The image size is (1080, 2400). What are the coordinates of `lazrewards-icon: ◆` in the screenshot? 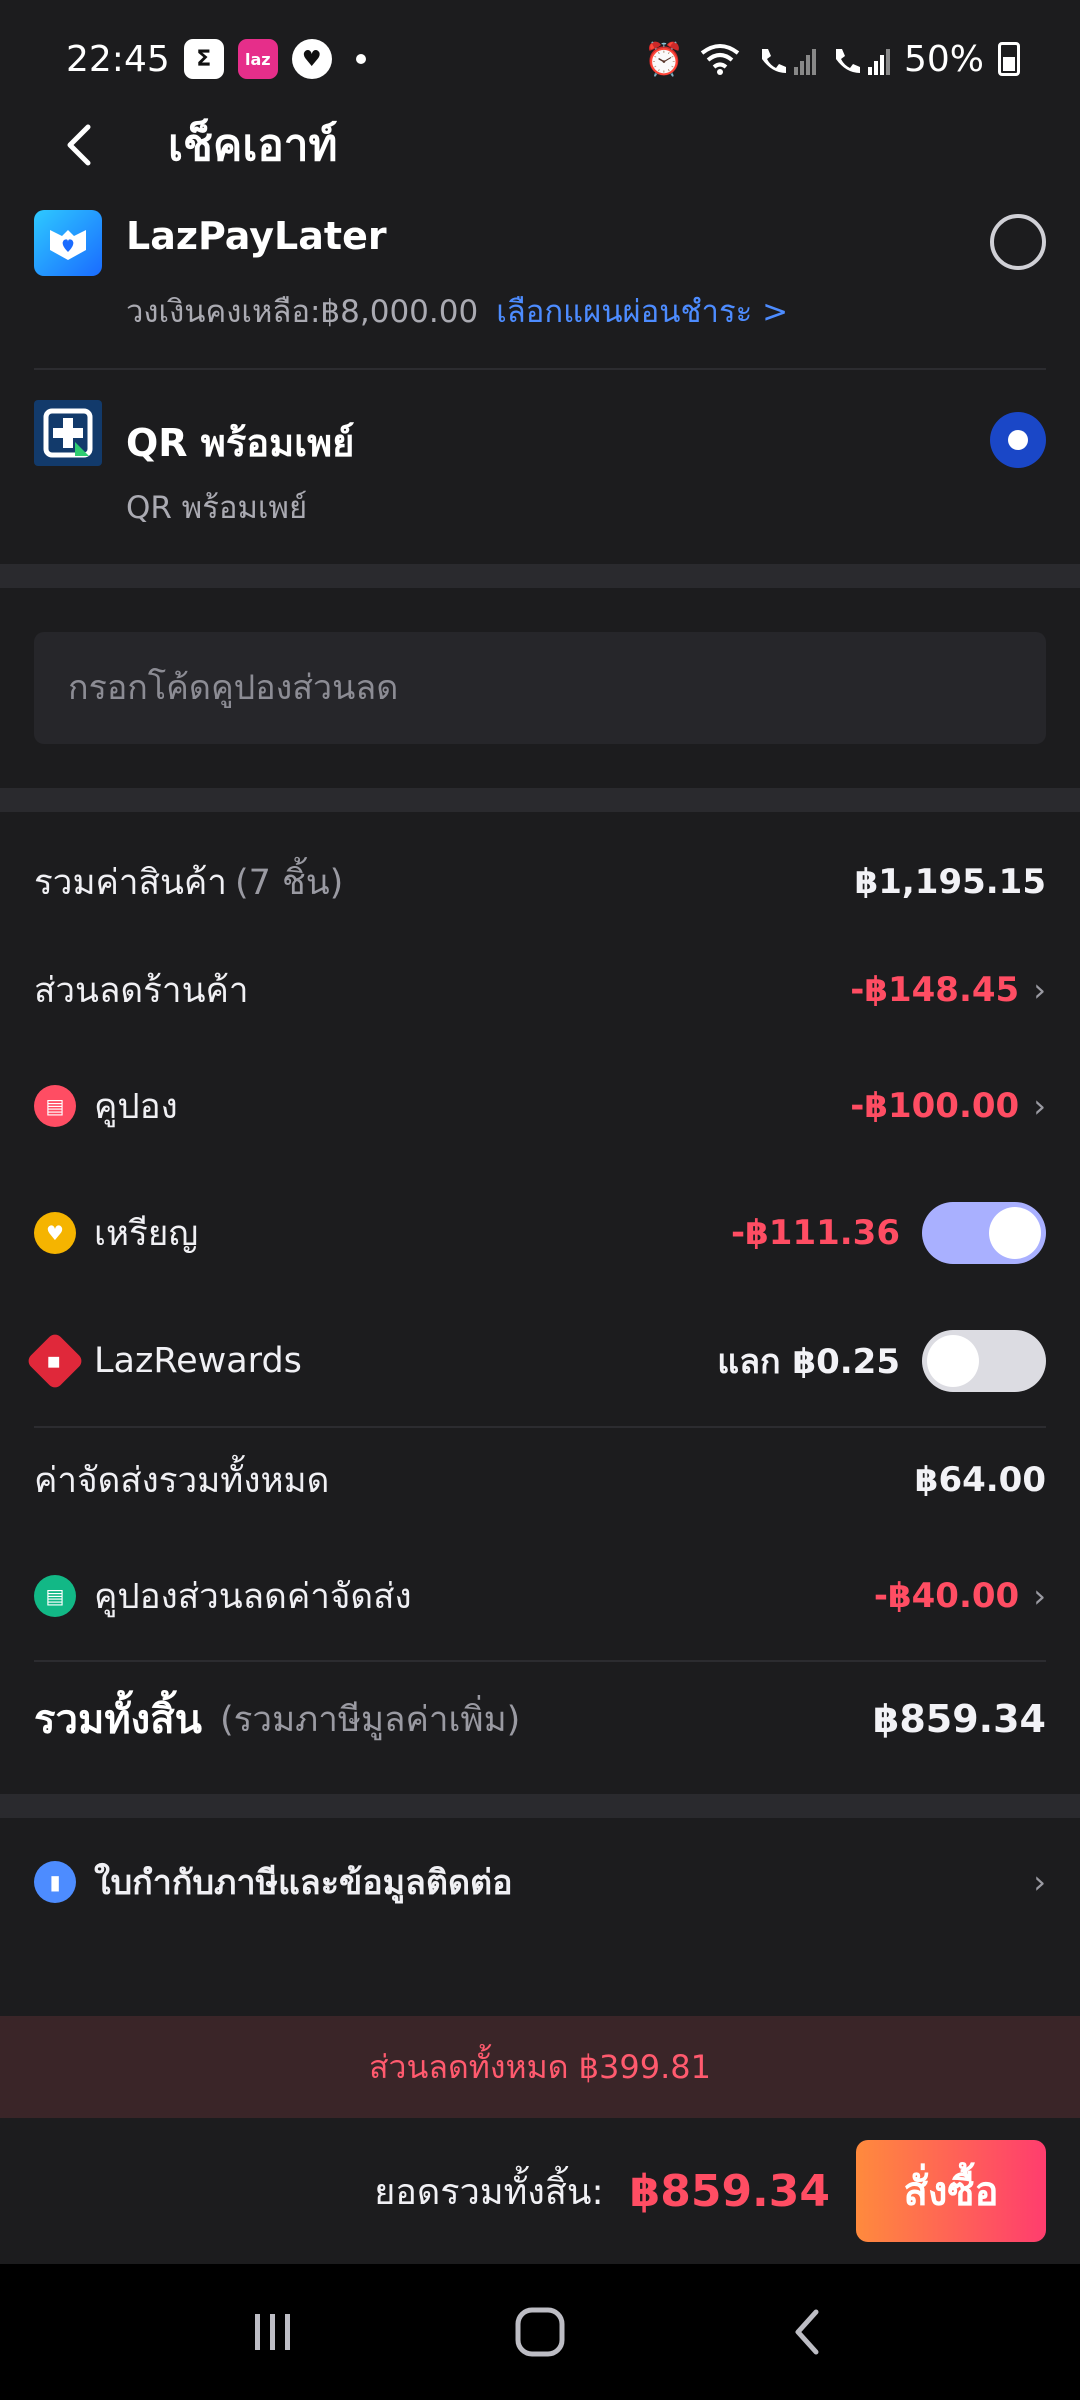 It's located at (55, 1361).